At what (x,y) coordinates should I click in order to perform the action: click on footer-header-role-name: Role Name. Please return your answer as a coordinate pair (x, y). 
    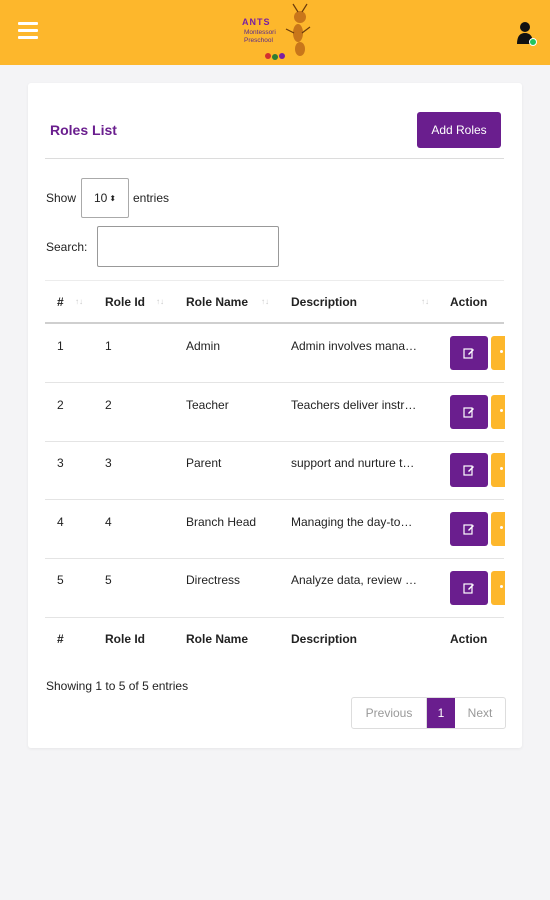
    Looking at the image, I should click on (217, 639).